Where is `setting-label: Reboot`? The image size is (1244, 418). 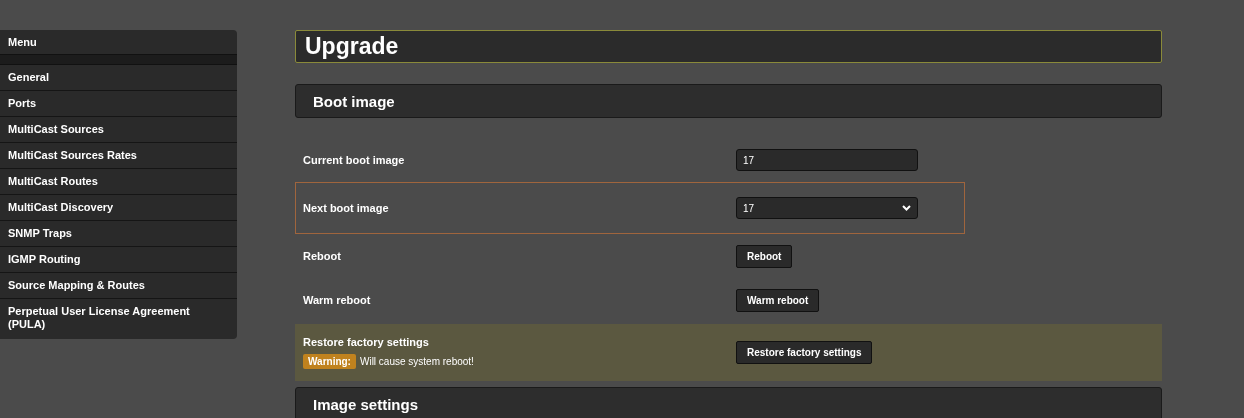
setting-label: Reboot is located at coordinates (322, 256).